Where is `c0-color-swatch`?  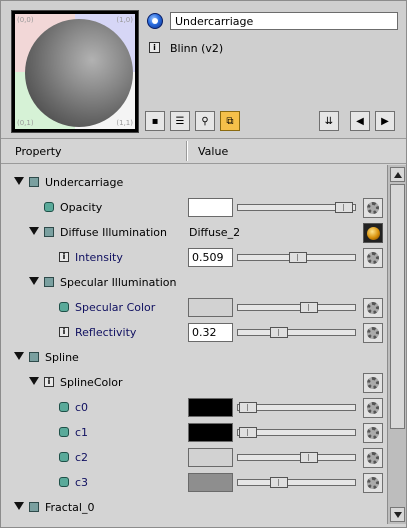 c0-color-swatch is located at coordinates (210, 407).